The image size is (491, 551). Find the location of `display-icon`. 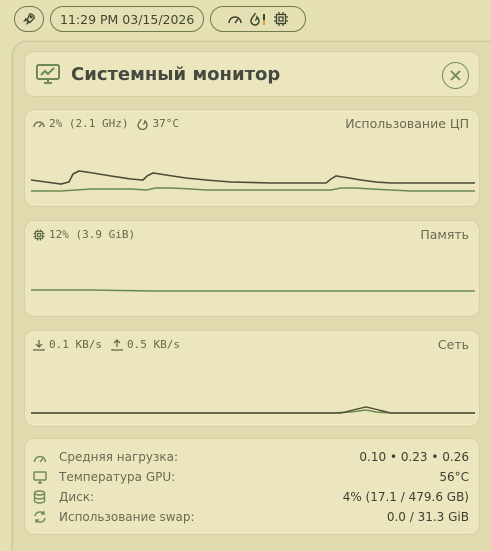

display-icon is located at coordinates (40, 477).